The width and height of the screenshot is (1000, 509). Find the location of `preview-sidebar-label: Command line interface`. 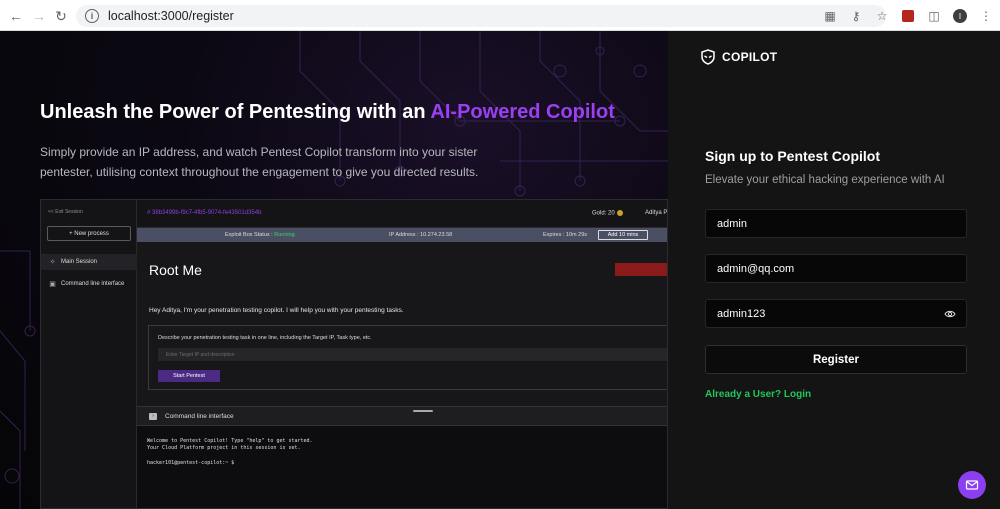

preview-sidebar-label: Command line interface is located at coordinates (93, 284).